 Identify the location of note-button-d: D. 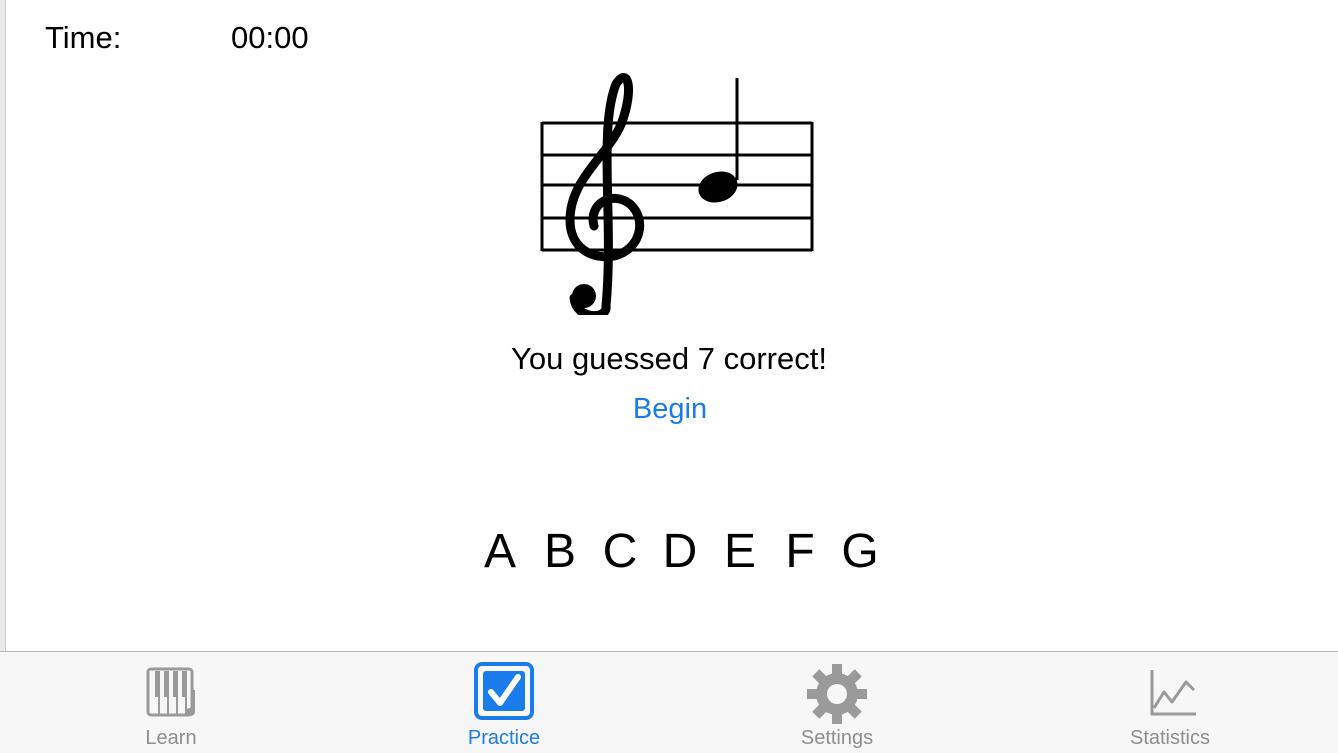
(680, 553).